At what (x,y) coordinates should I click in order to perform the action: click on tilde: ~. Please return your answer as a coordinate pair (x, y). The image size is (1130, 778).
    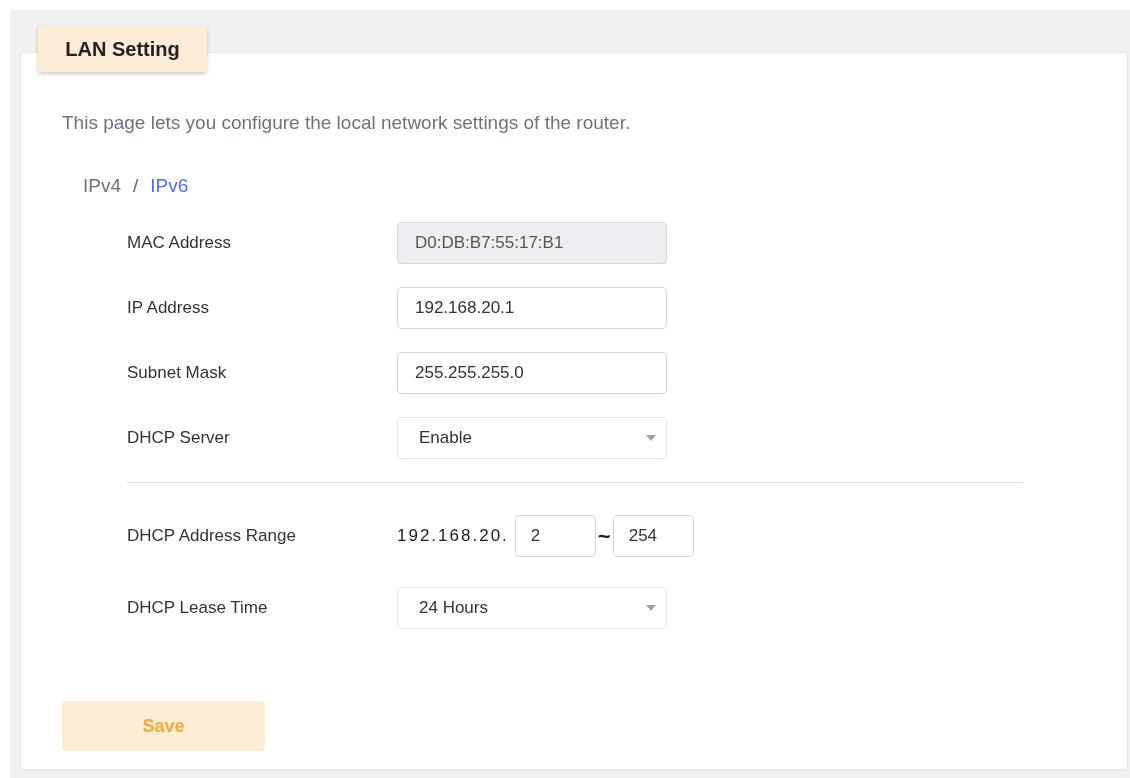
    Looking at the image, I should click on (604, 536).